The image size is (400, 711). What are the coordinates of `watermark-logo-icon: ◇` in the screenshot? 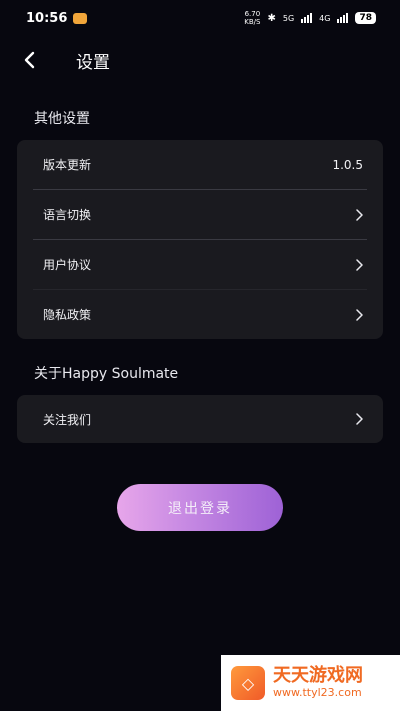 It's located at (248, 683).